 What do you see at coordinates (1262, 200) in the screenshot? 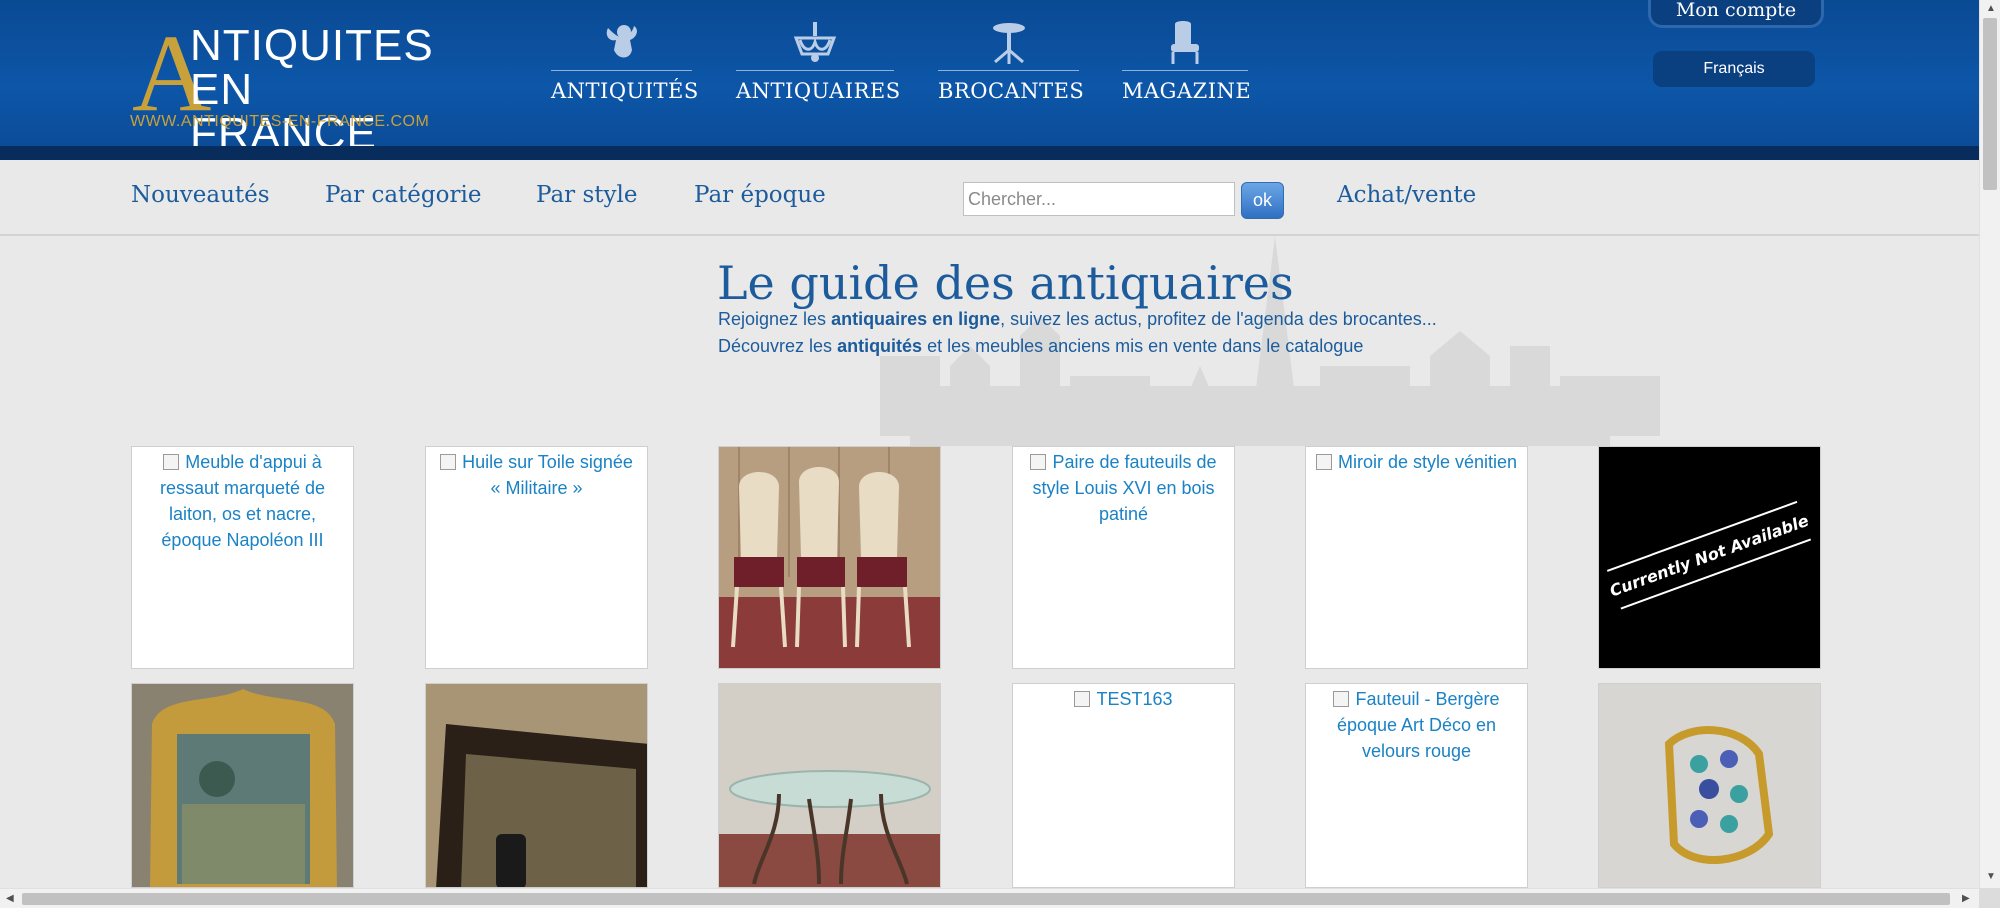
I see `search-ok-button: ok` at bounding box center [1262, 200].